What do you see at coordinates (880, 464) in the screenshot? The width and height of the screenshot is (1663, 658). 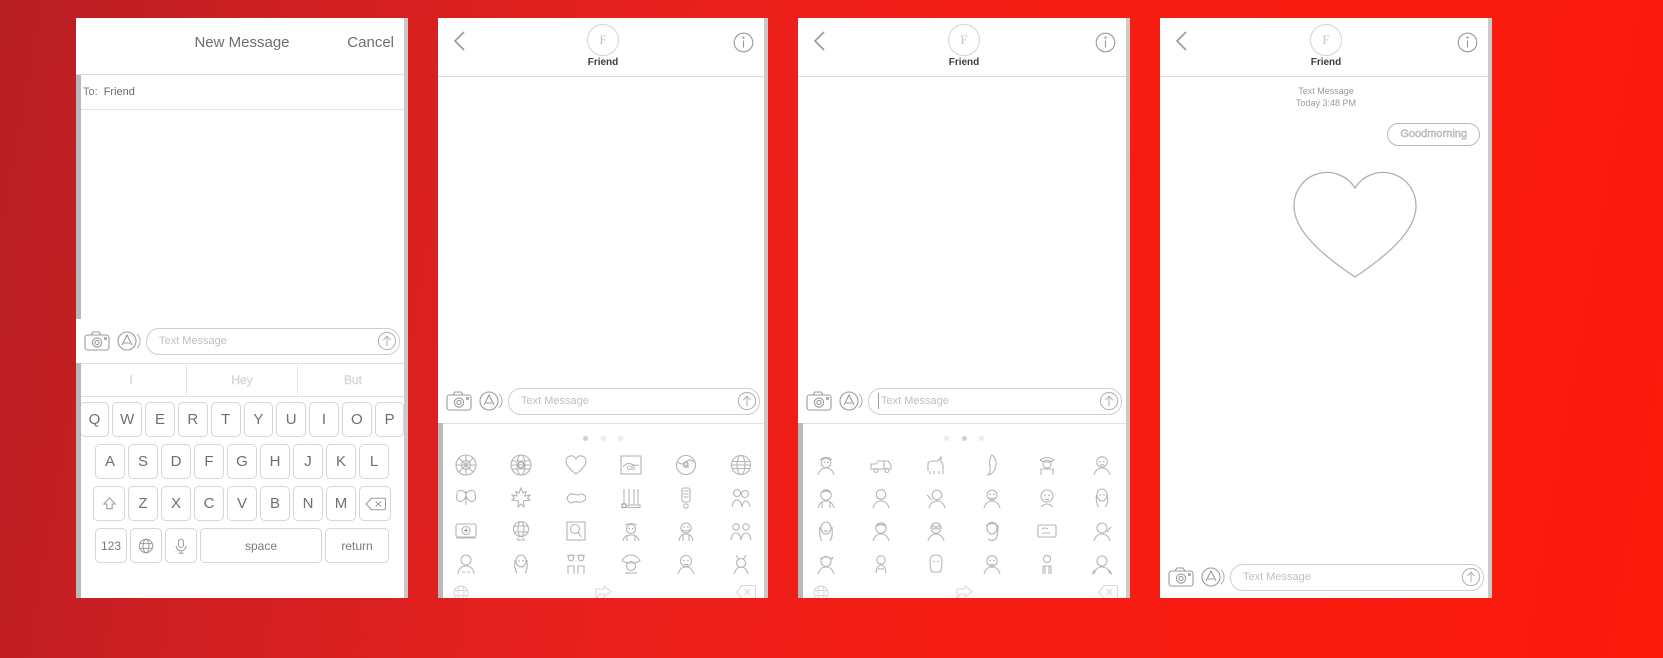 I see `emoji-truck` at bounding box center [880, 464].